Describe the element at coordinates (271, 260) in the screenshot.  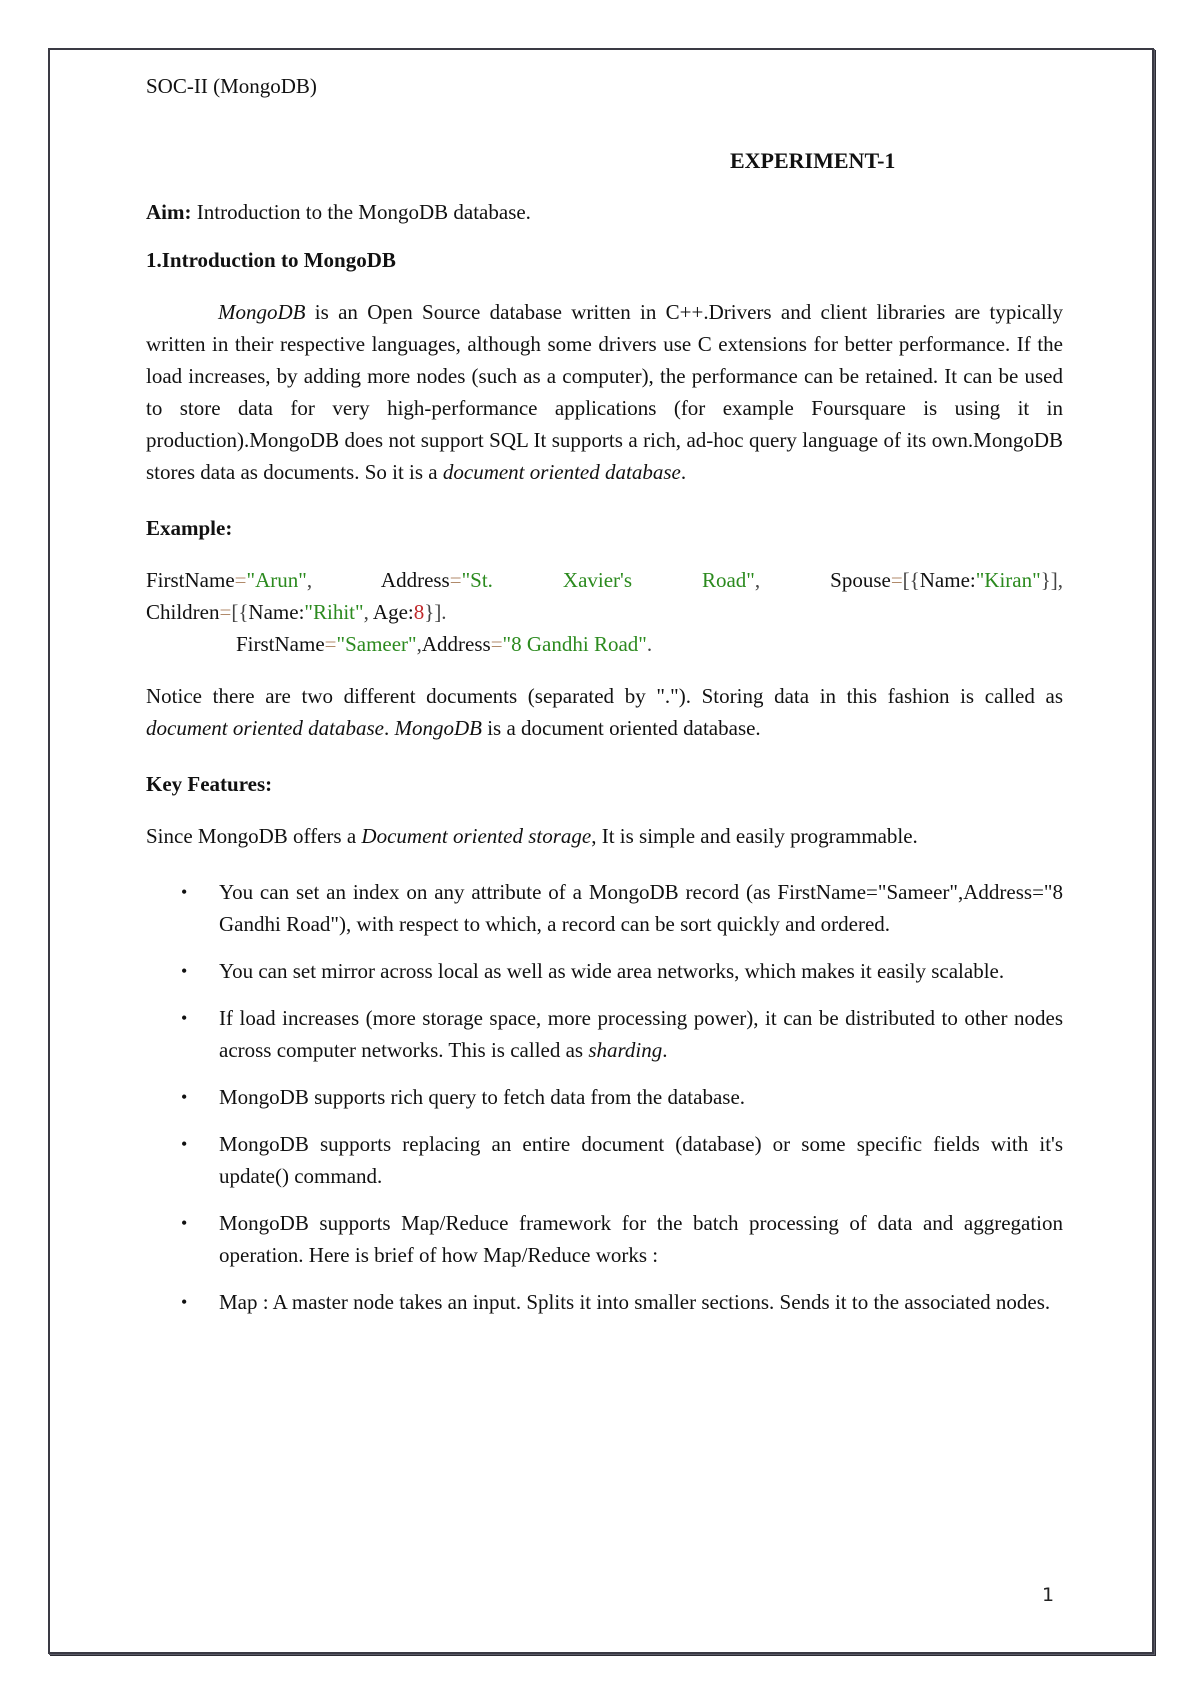
I see `section-heading-introduction: 1.Introduction to MongoDB` at that location.